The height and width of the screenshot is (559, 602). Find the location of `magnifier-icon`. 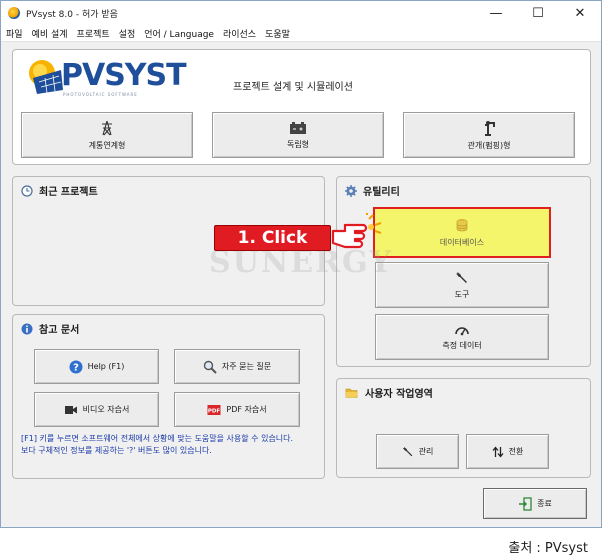

magnifier-icon is located at coordinates (210, 367).